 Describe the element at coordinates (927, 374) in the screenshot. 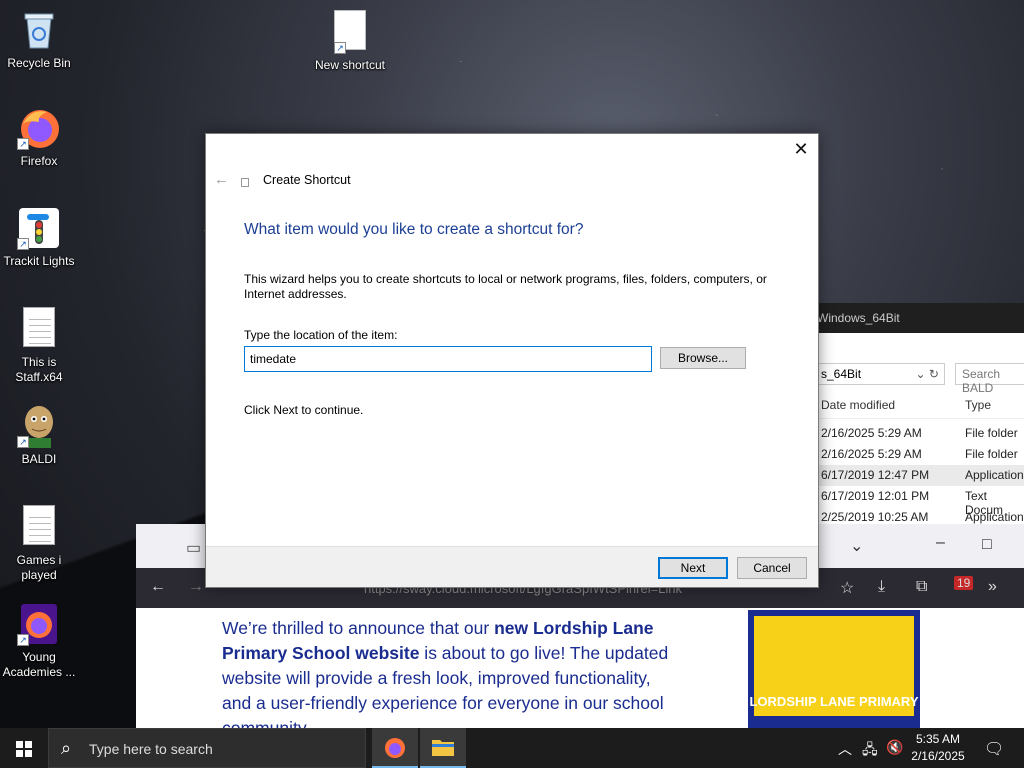

I see `chevron-down-icon: ⌄ ↻` at that location.